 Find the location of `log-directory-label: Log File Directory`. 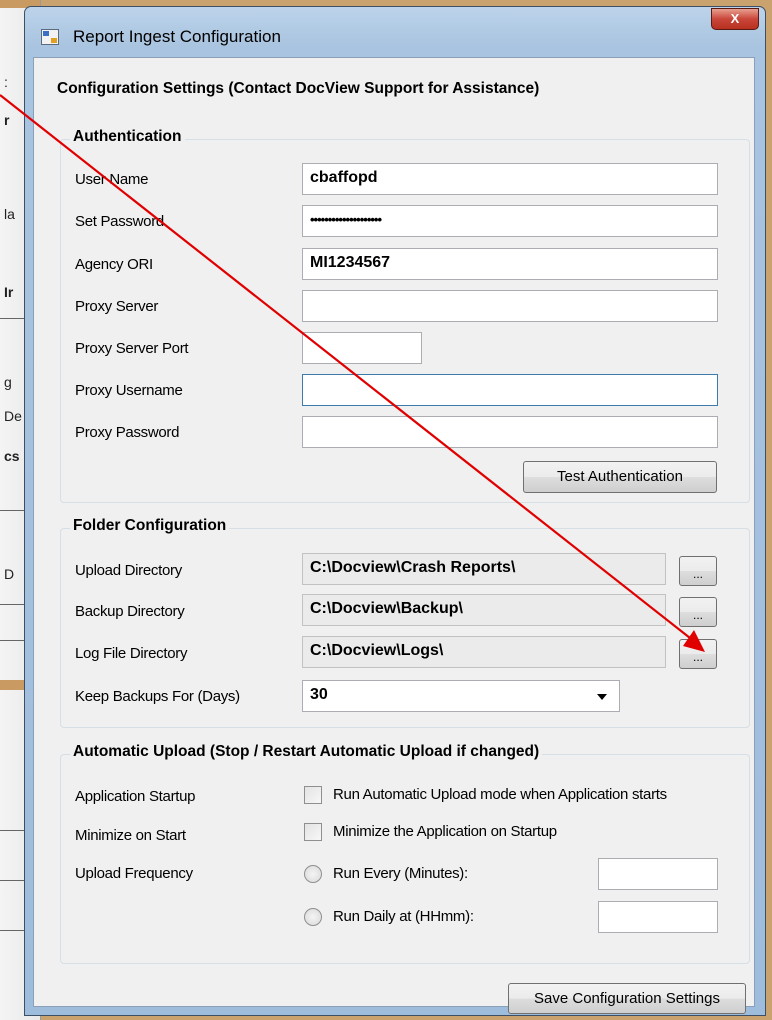

log-directory-label: Log File Directory is located at coordinates (131, 653).